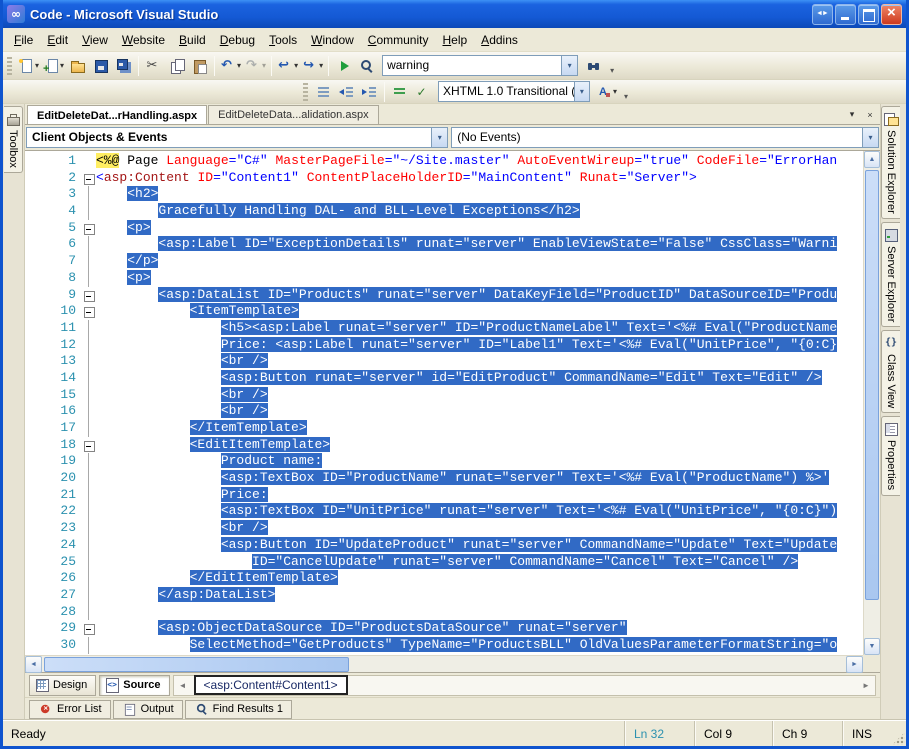 The height and width of the screenshot is (749, 909). Describe the element at coordinates (593, 66) in the screenshot. I see `find-symbol-button` at that location.